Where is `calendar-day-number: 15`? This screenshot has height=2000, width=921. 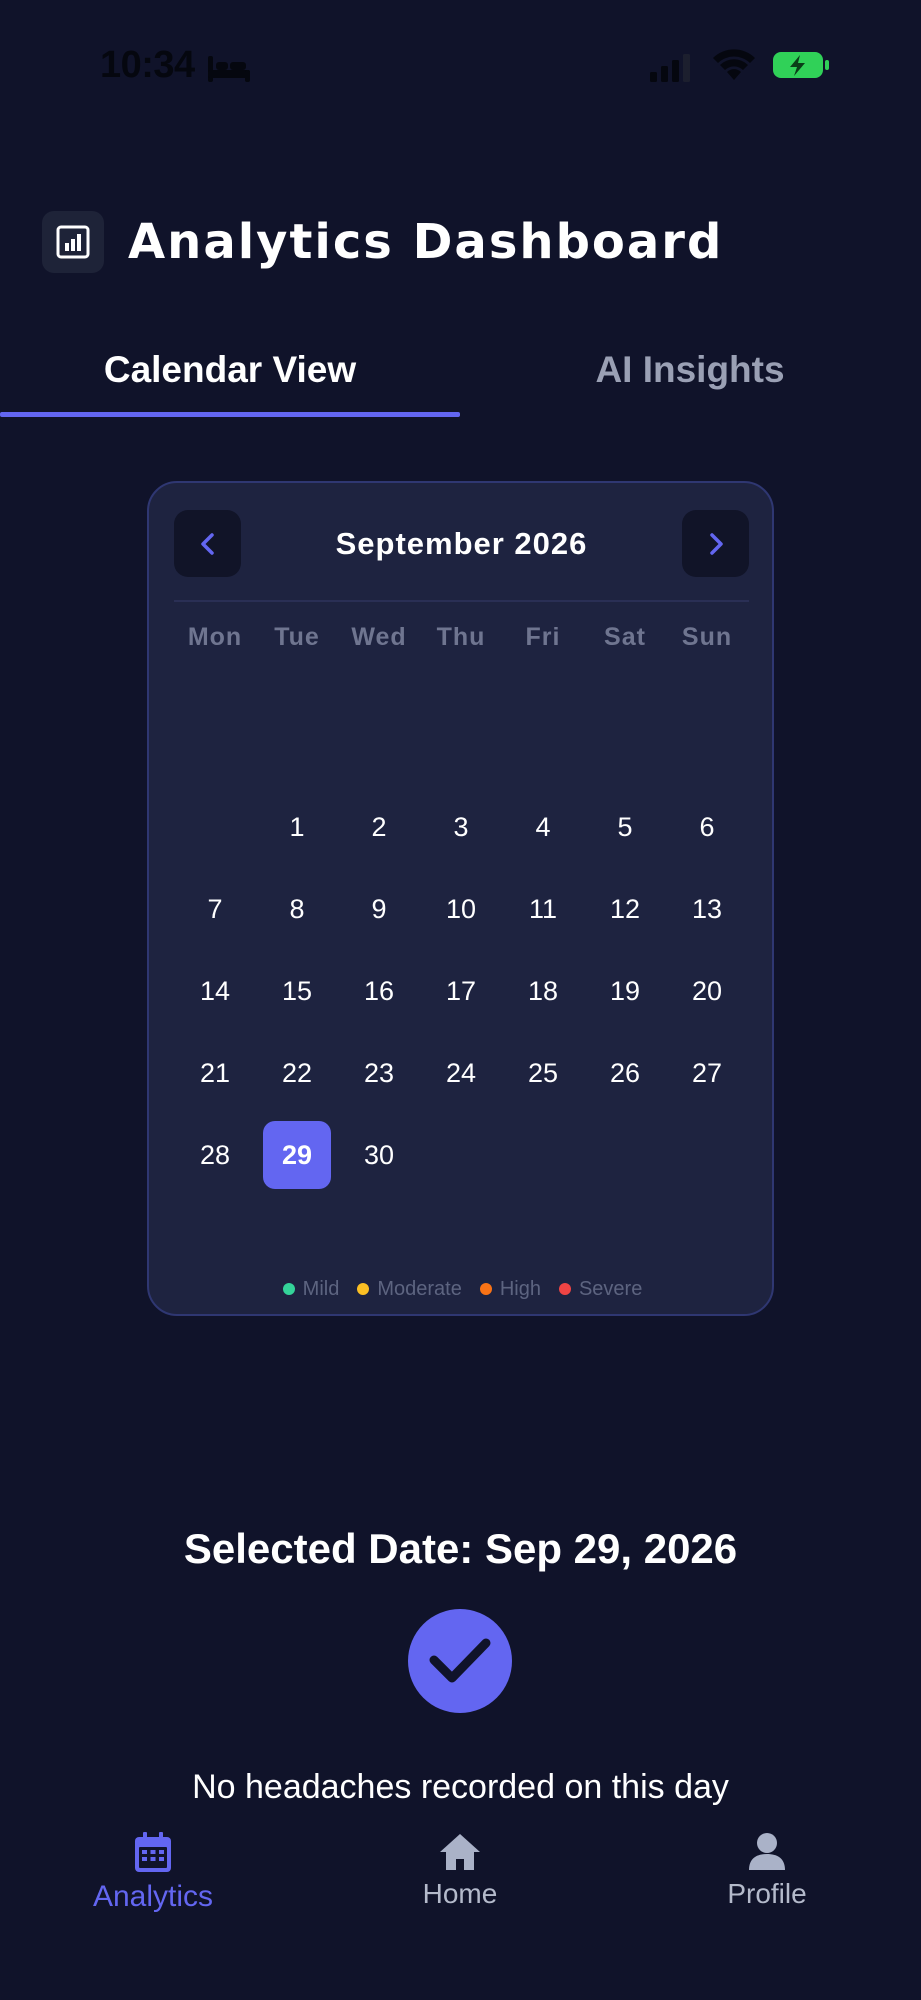
calendar-day-number: 15 is located at coordinates (297, 990).